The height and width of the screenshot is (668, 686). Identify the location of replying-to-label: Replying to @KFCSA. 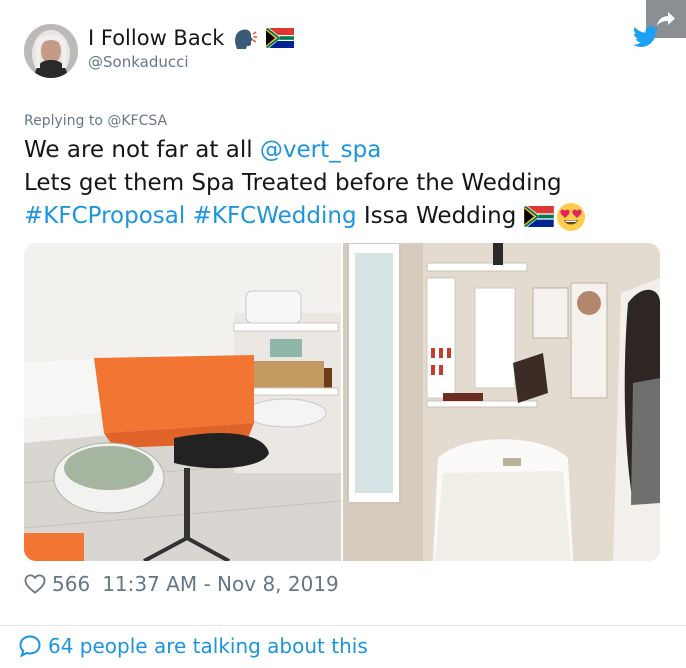
(95, 121).